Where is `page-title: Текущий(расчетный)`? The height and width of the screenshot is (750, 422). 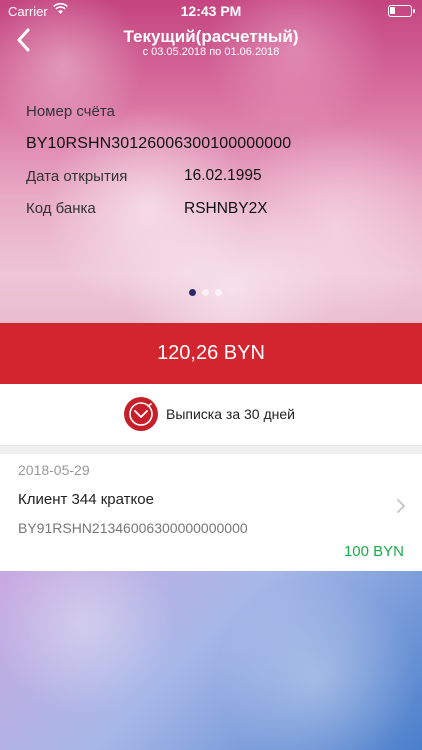
page-title: Текущий(расчетный) is located at coordinates (211, 36).